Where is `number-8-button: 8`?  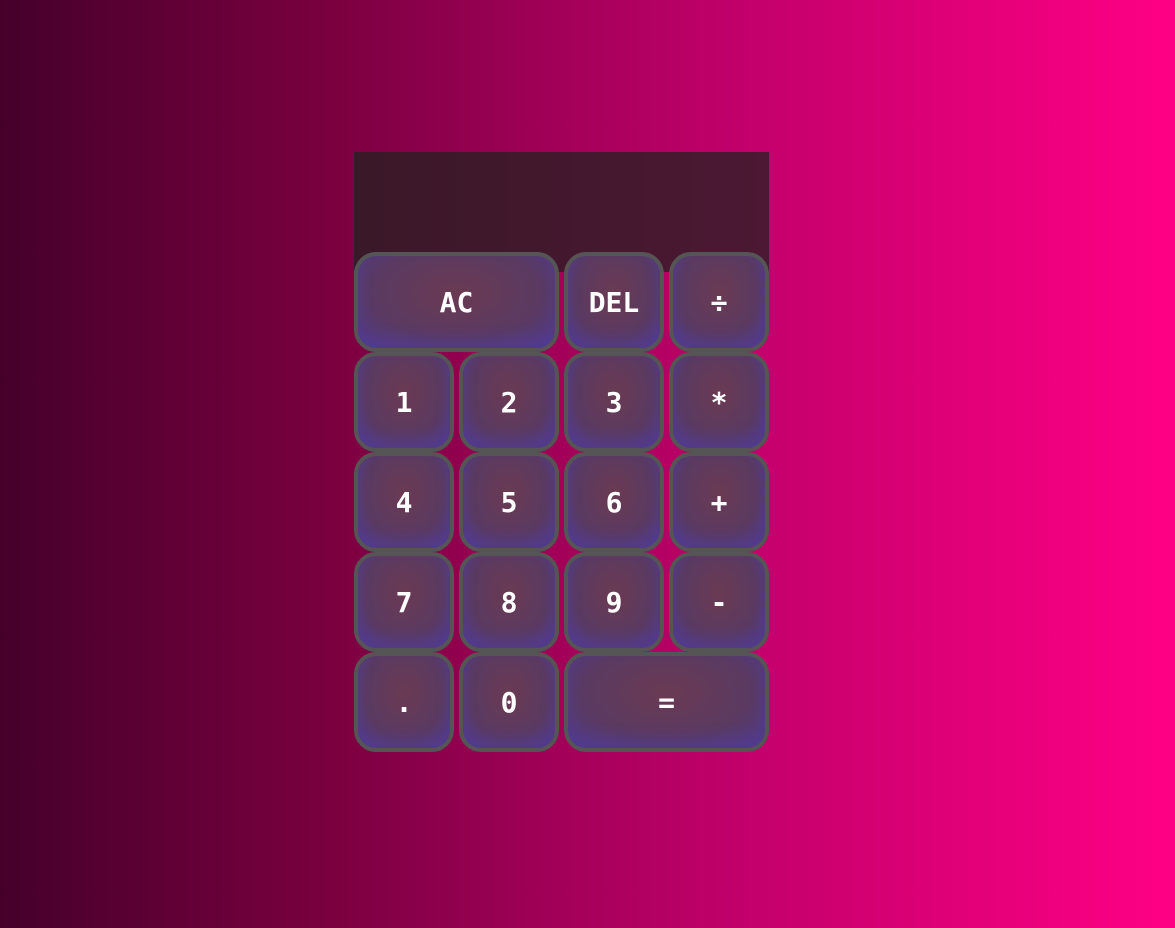
number-8-button: 8 is located at coordinates (509, 602).